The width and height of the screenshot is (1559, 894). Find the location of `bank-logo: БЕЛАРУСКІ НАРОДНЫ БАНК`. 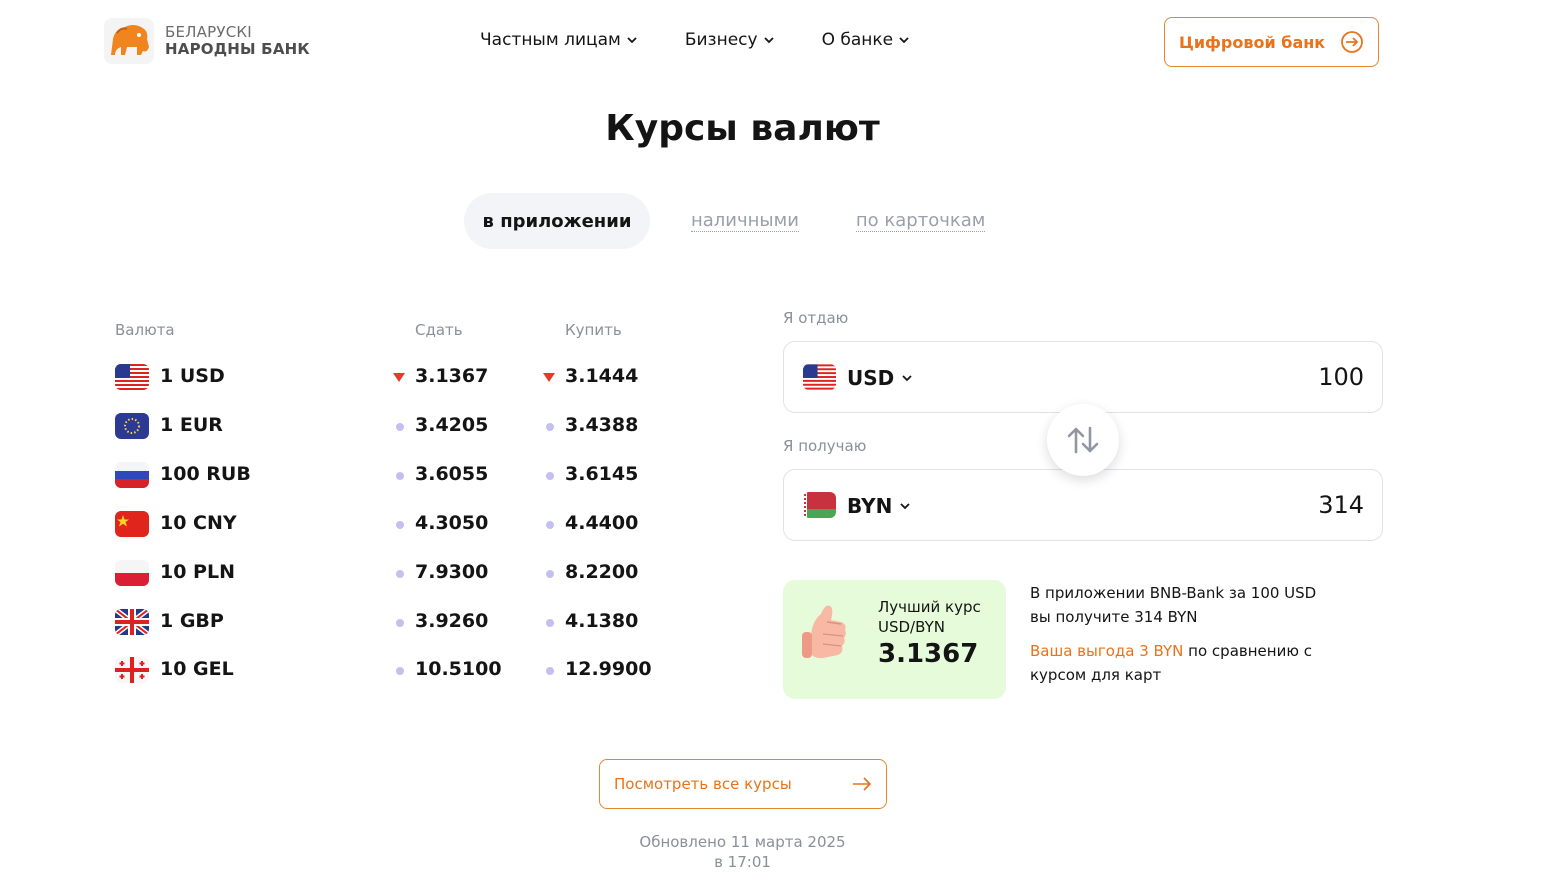

bank-logo: БЕЛАРУСКІ НАРОДНЫ БАНК is located at coordinates (206, 41).